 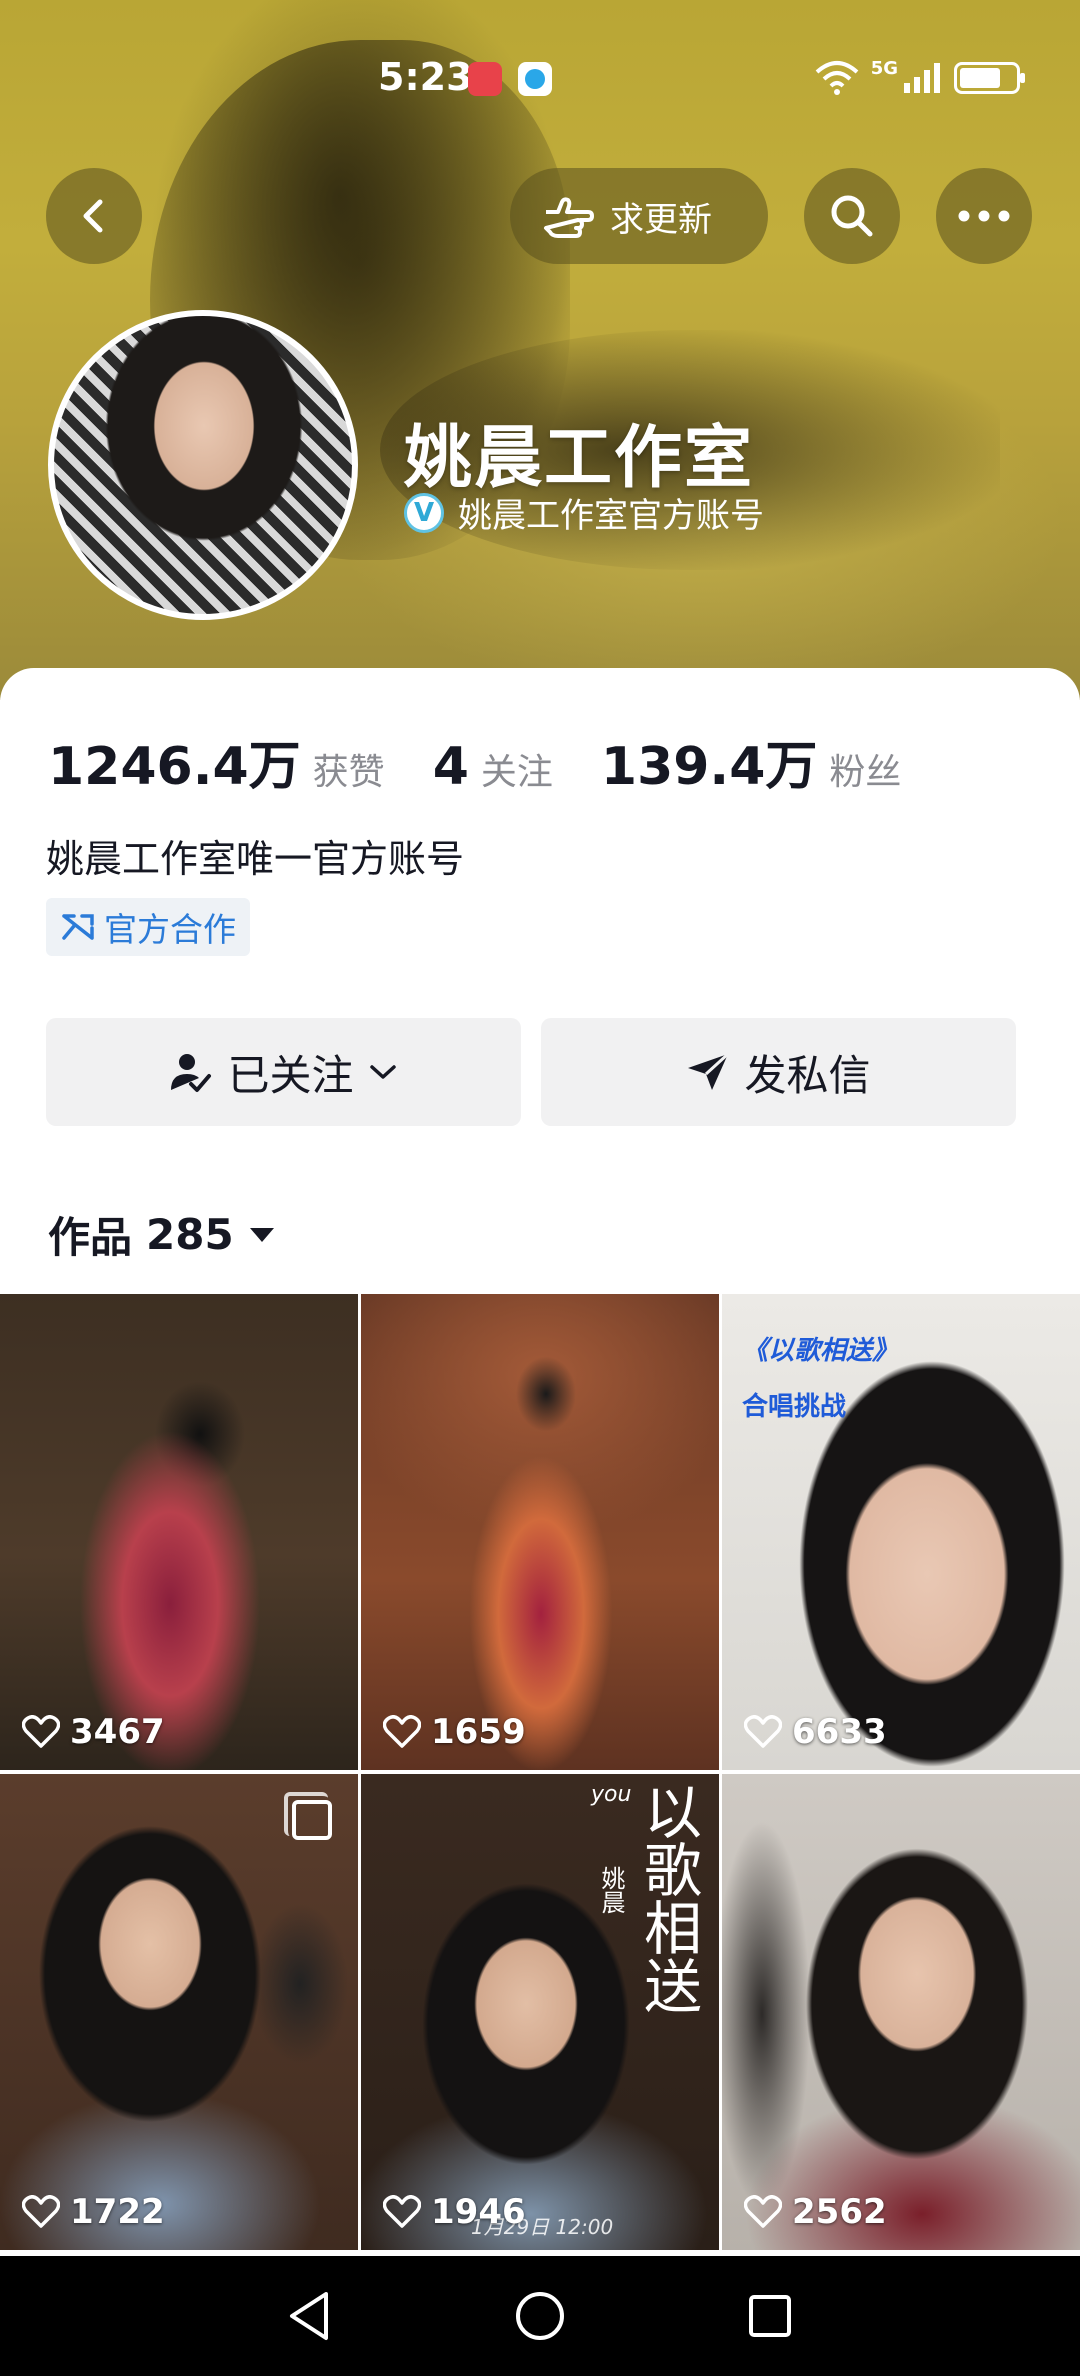 What do you see at coordinates (540, 1532) in the screenshot?
I see `video-tile: 1659` at bounding box center [540, 1532].